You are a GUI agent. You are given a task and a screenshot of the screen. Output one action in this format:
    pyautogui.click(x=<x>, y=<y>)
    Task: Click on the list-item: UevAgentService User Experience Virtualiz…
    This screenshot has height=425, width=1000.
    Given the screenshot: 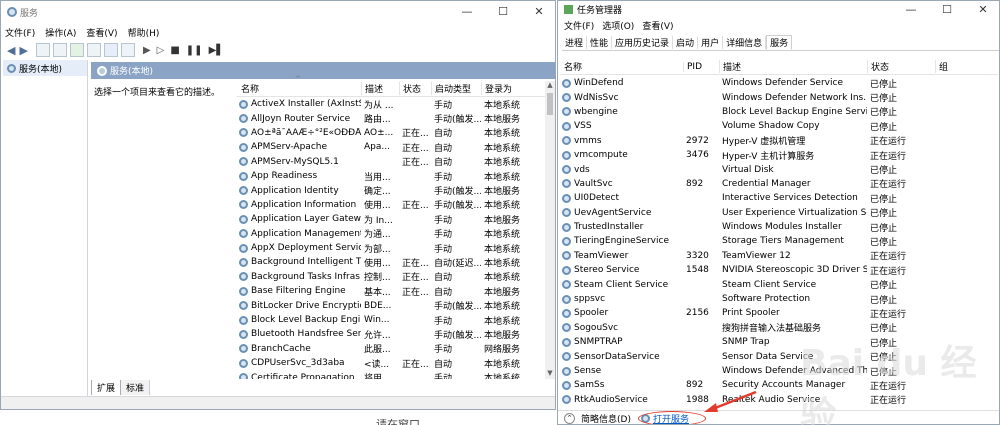 What is the action you would take?
    pyautogui.click(x=779, y=213)
    